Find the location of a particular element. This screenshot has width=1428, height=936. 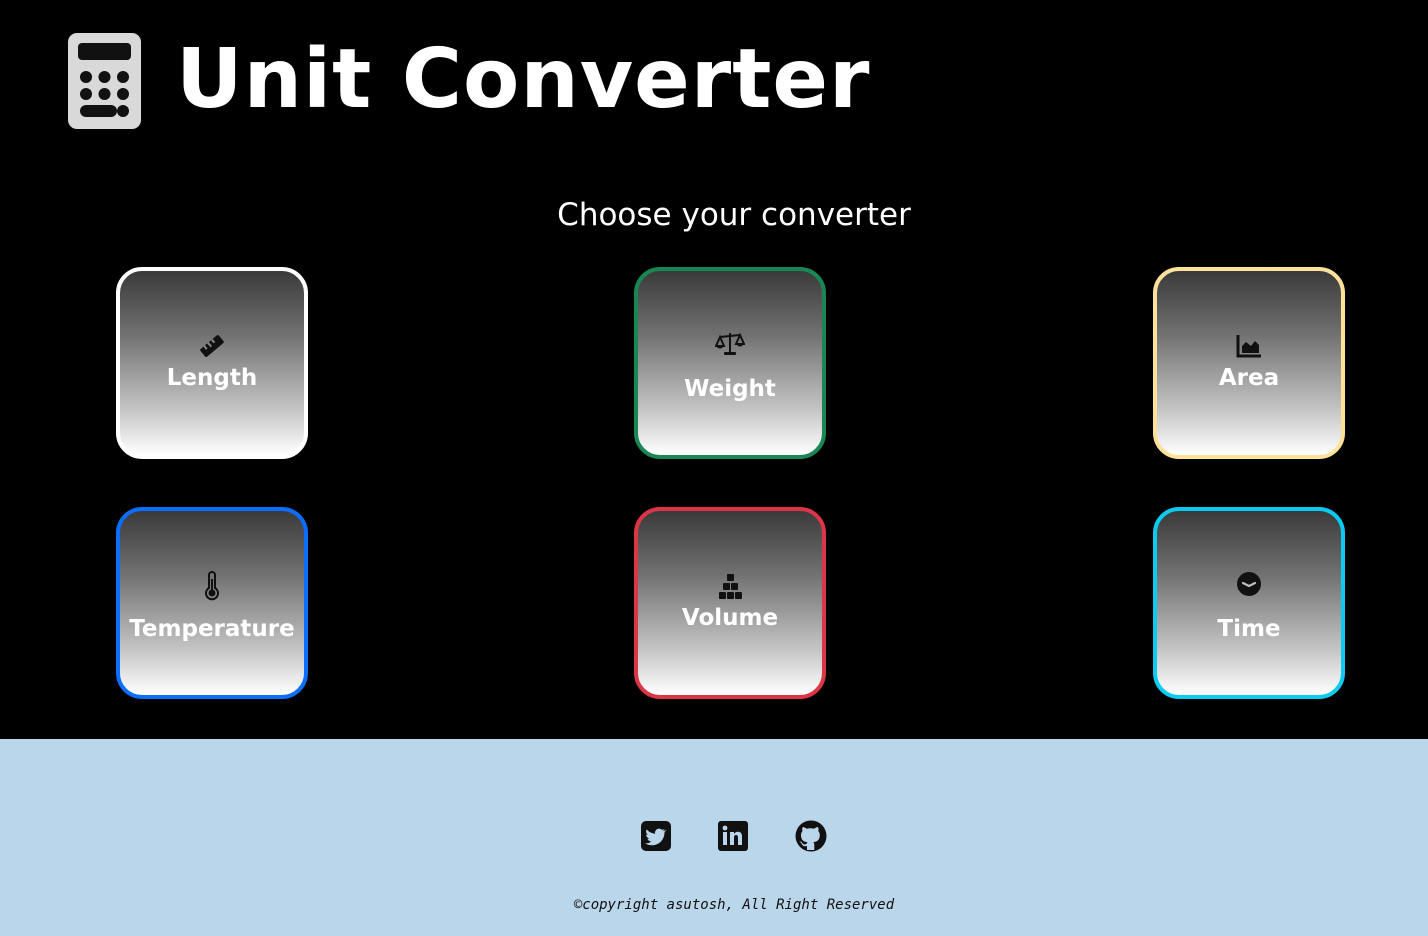

temperature-converter-card: Temperature is located at coordinates (212, 603).